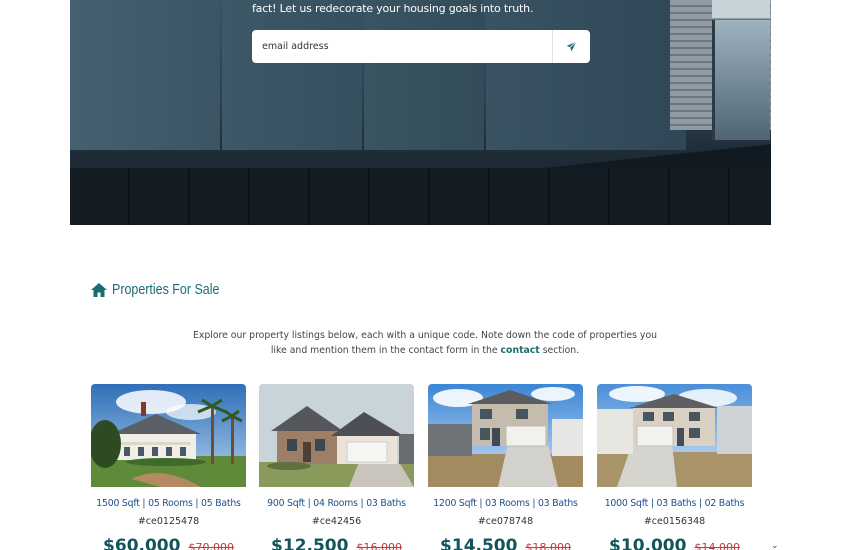 This screenshot has width=850, height=550. What do you see at coordinates (548, 545) in the screenshot?
I see `property-old-price: $18,000` at bounding box center [548, 545].